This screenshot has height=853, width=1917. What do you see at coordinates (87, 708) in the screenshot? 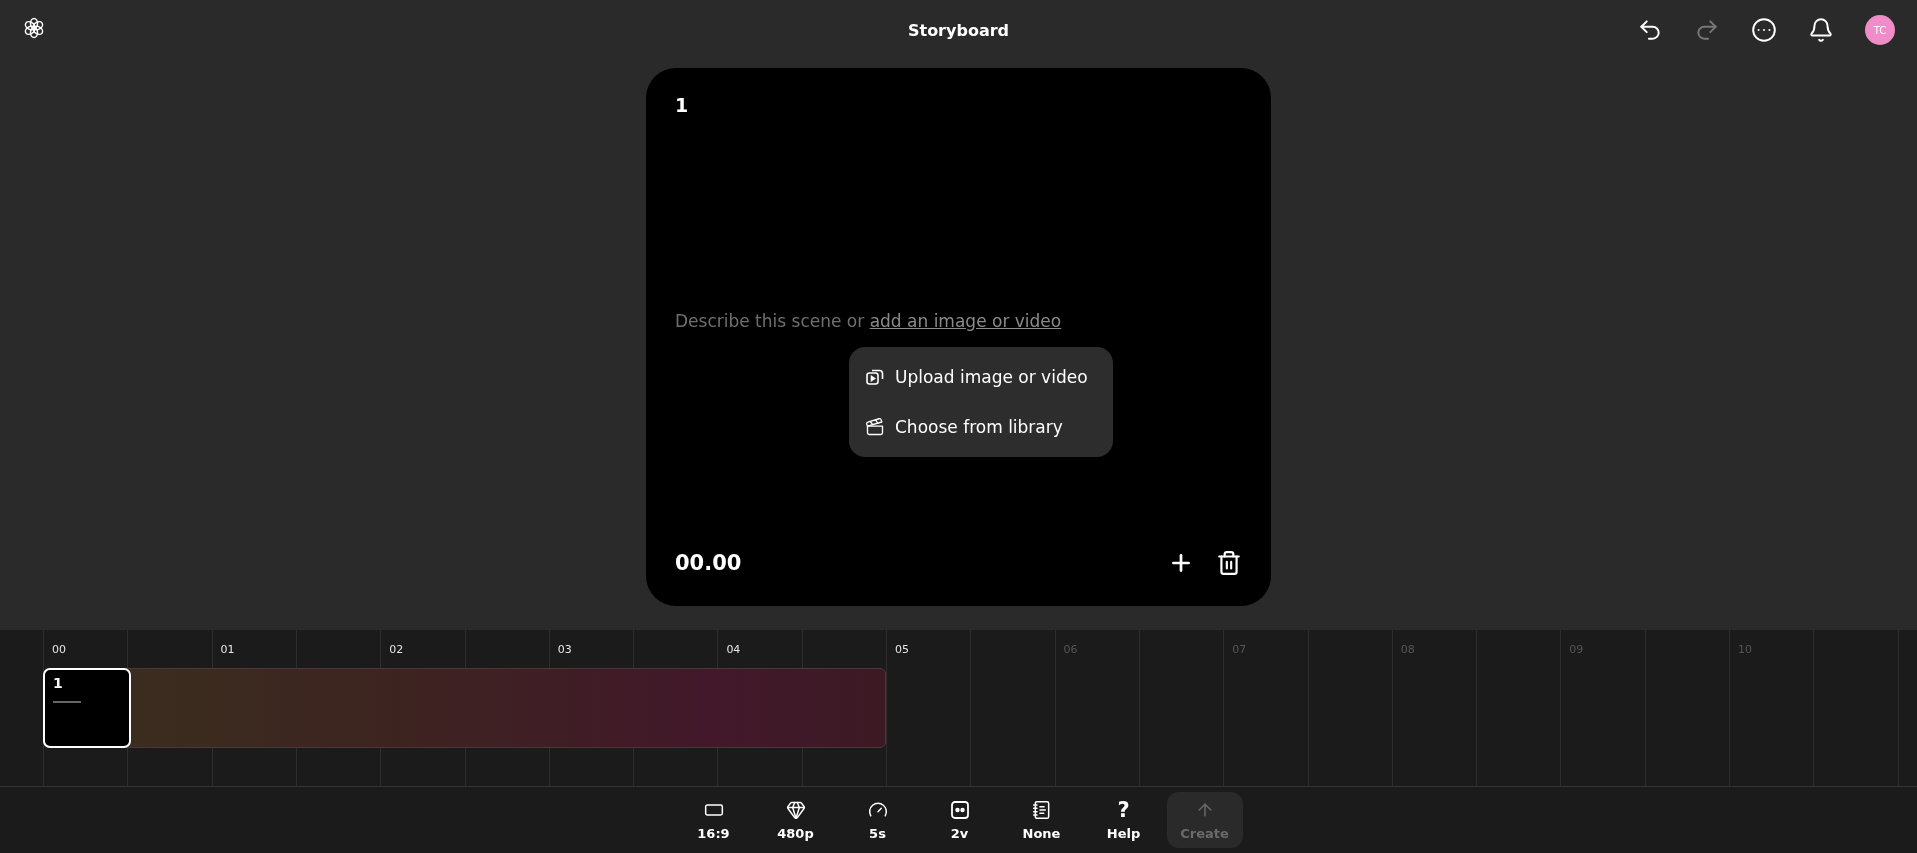
I see `scene-thumbnail: 1` at bounding box center [87, 708].